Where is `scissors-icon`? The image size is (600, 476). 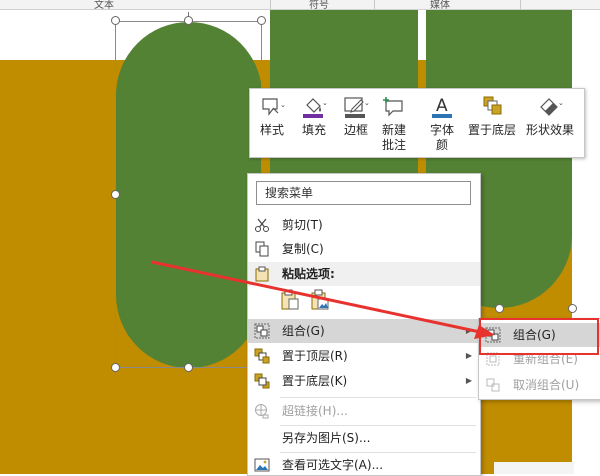
scissors-icon is located at coordinates (262, 225).